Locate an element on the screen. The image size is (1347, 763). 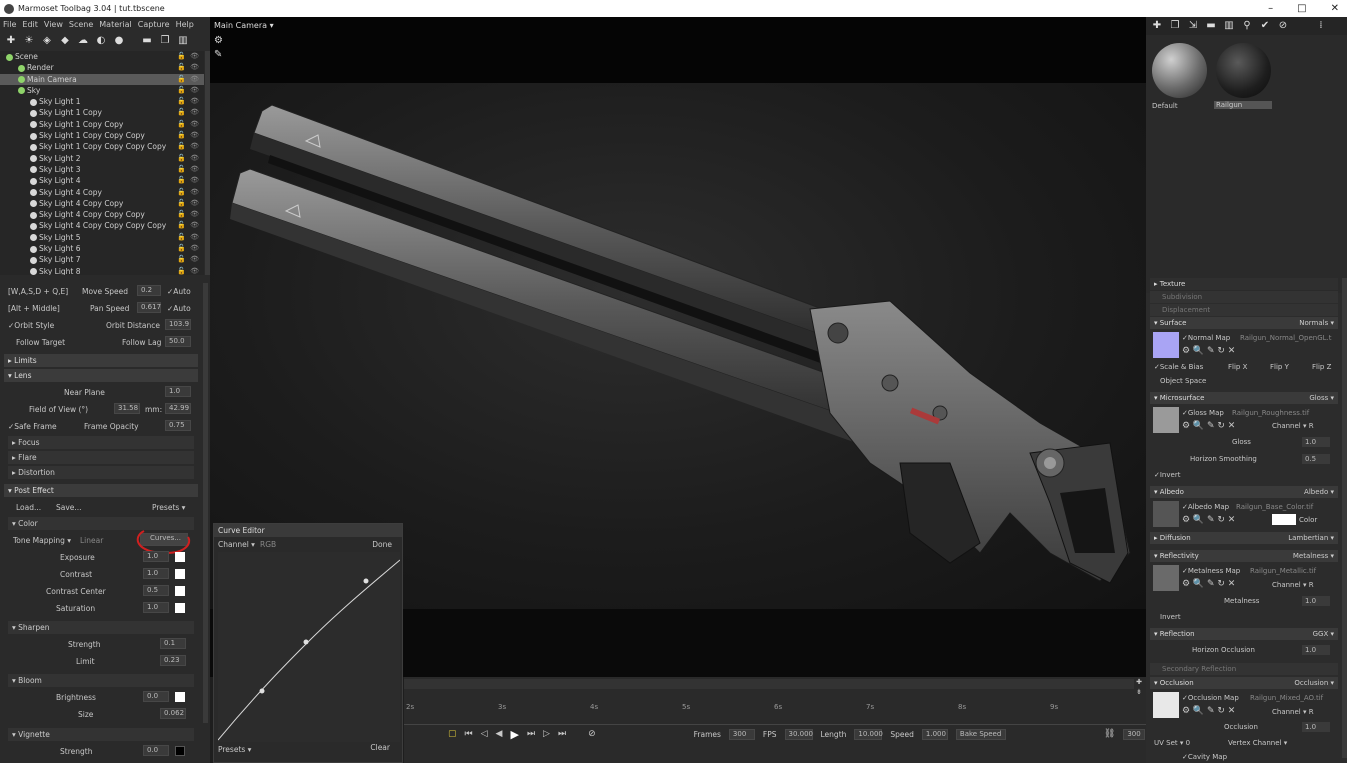
flip-y-checkbox: Flip Y is located at coordinates (1279, 367).